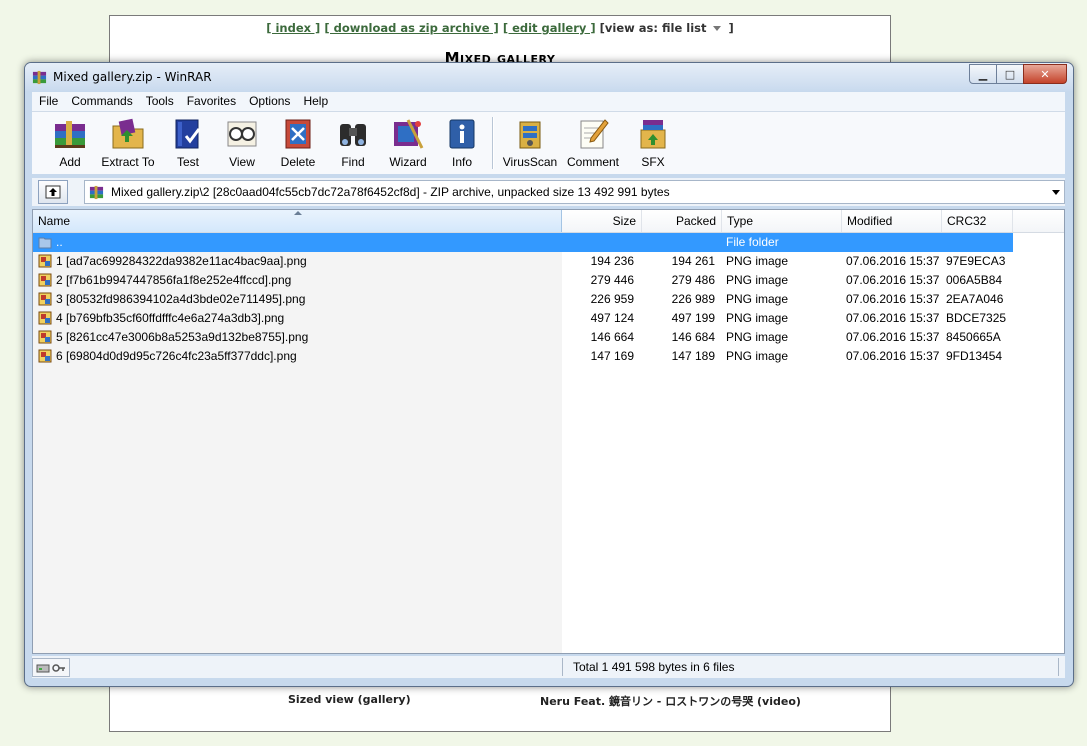 Image resolution: width=1087 pixels, height=746 pixels. What do you see at coordinates (653, 162) in the screenshot?
I see `sfx-label: SFX` at bounding box center [653, 162].